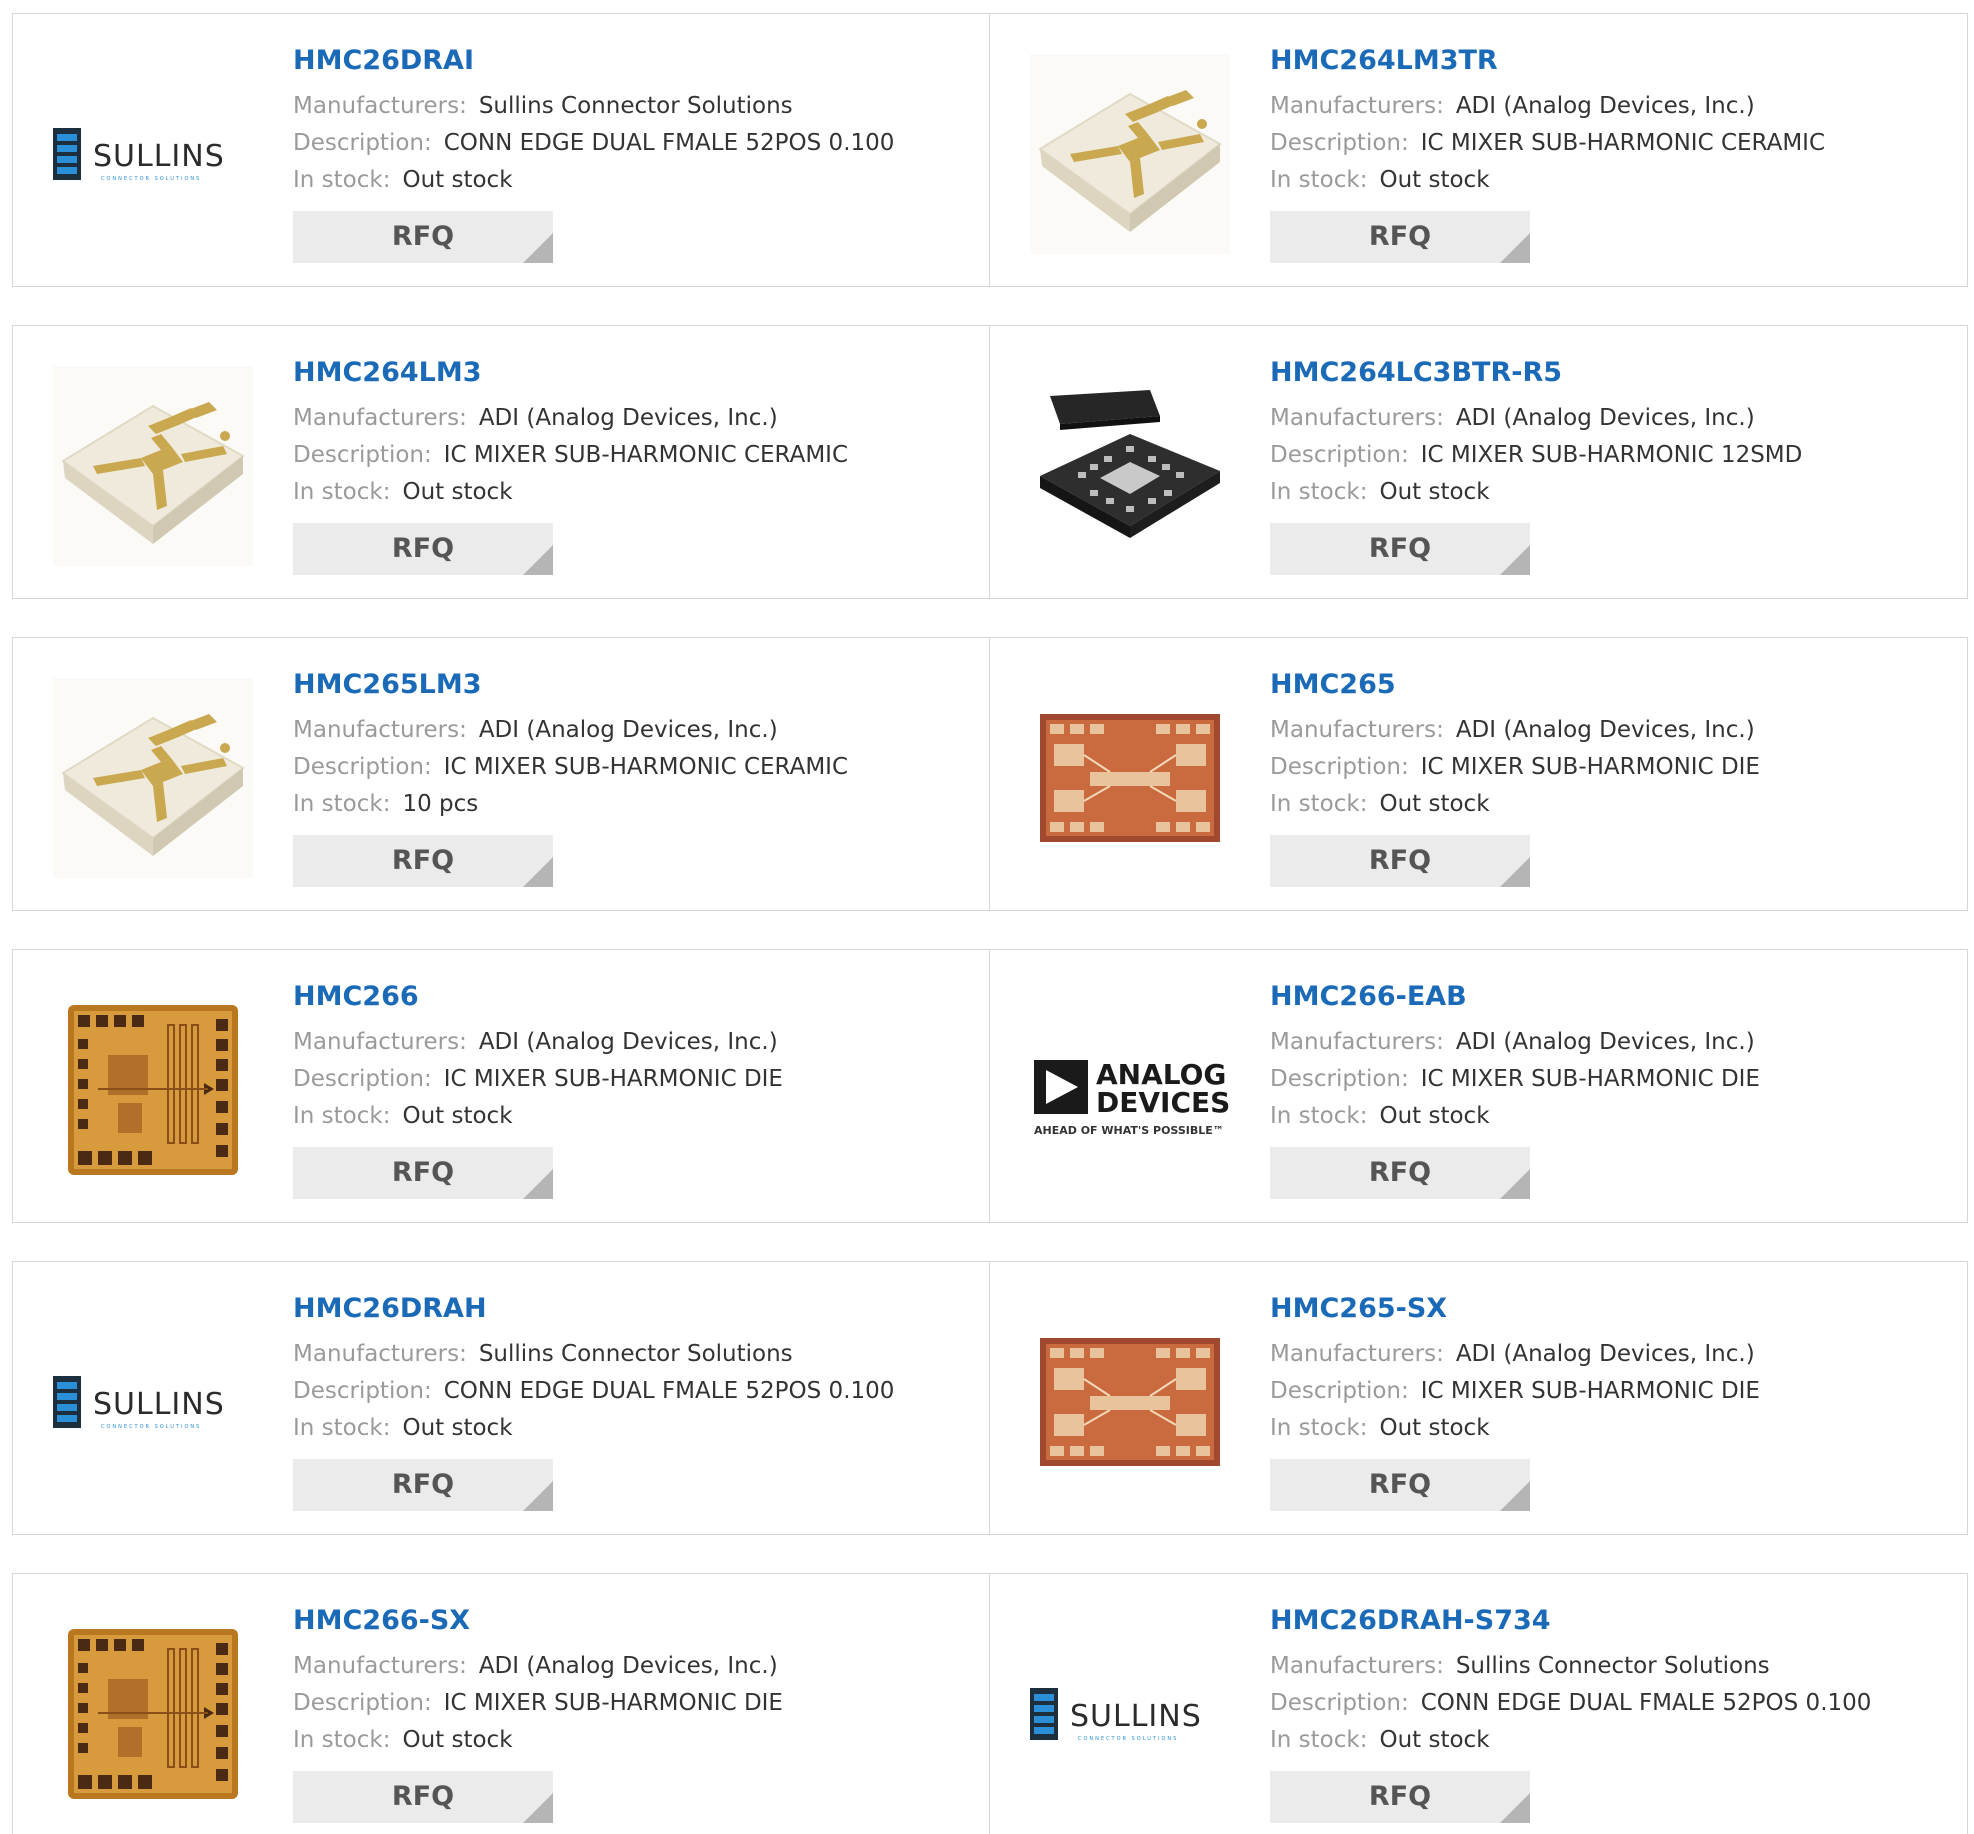 This screenshot has height=1834, width=1974. I want to click on product-title-link: HMC266-EAB, so click(1608, 997).